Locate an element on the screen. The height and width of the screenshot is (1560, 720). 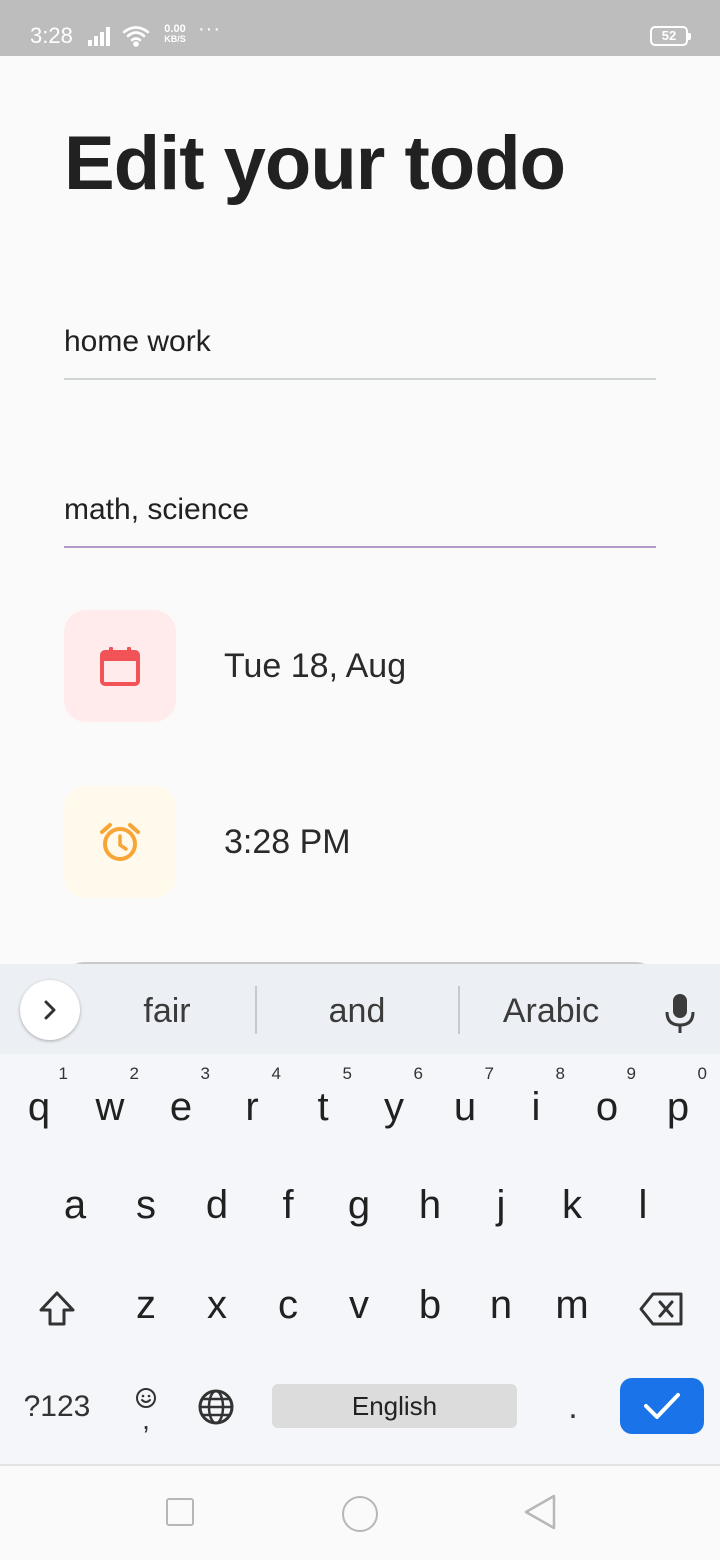
home-icon is located at coordinates (360, 1514).